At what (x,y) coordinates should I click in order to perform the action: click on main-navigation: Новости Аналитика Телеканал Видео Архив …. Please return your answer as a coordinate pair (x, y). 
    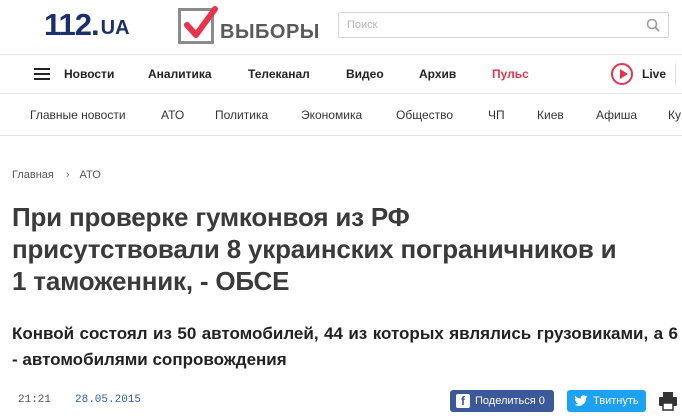
    Looking at the image, I should click on (341, 74).